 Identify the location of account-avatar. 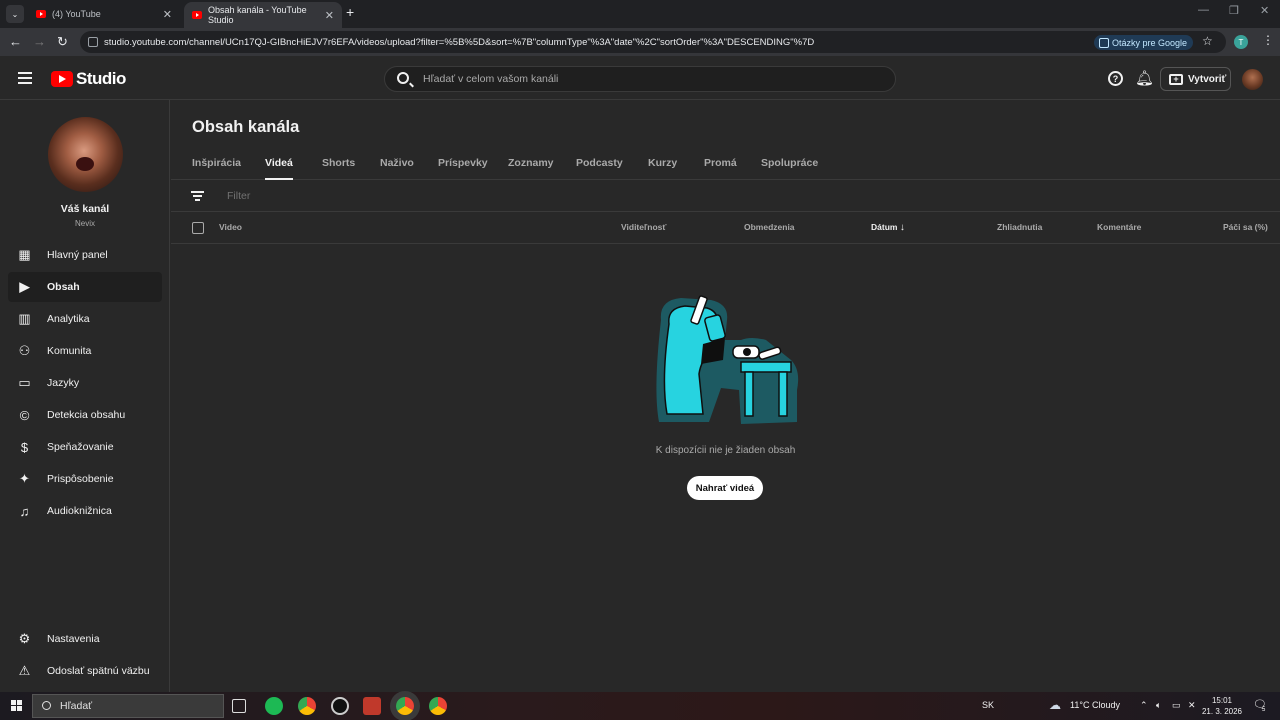
(1252, 79).